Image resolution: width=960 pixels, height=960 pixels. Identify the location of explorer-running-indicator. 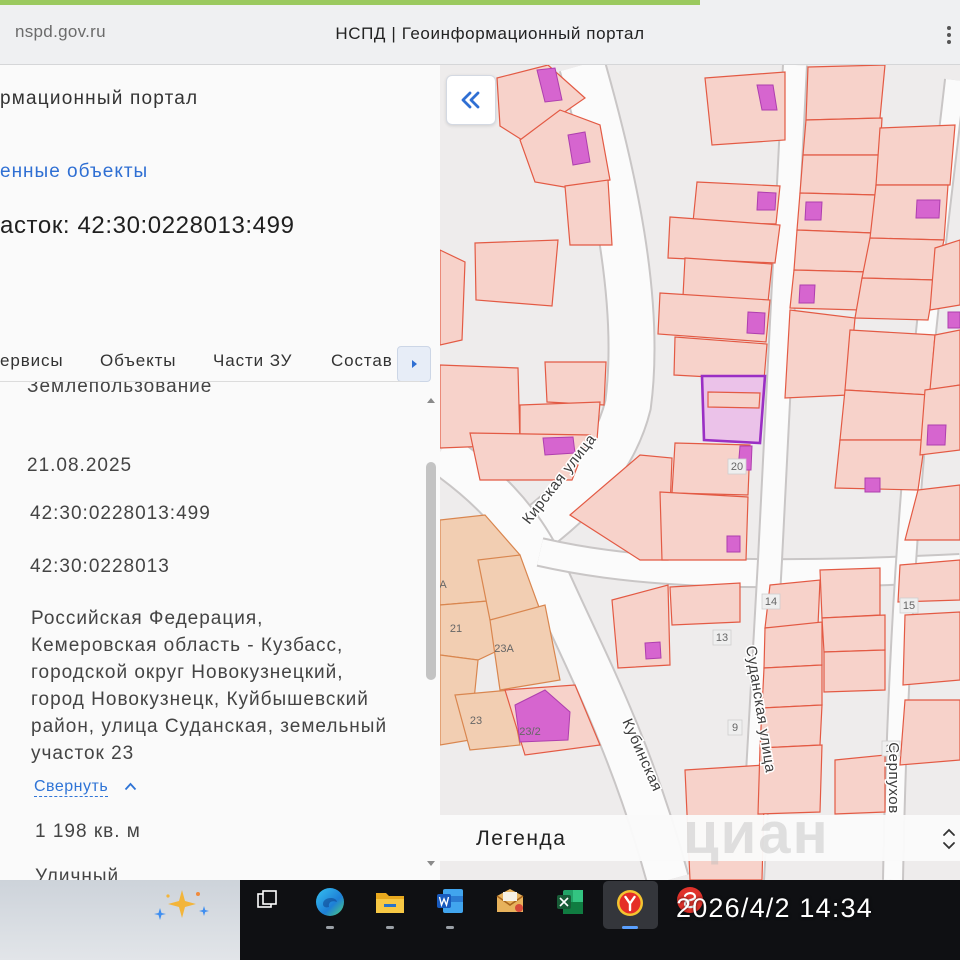
(390, 927).